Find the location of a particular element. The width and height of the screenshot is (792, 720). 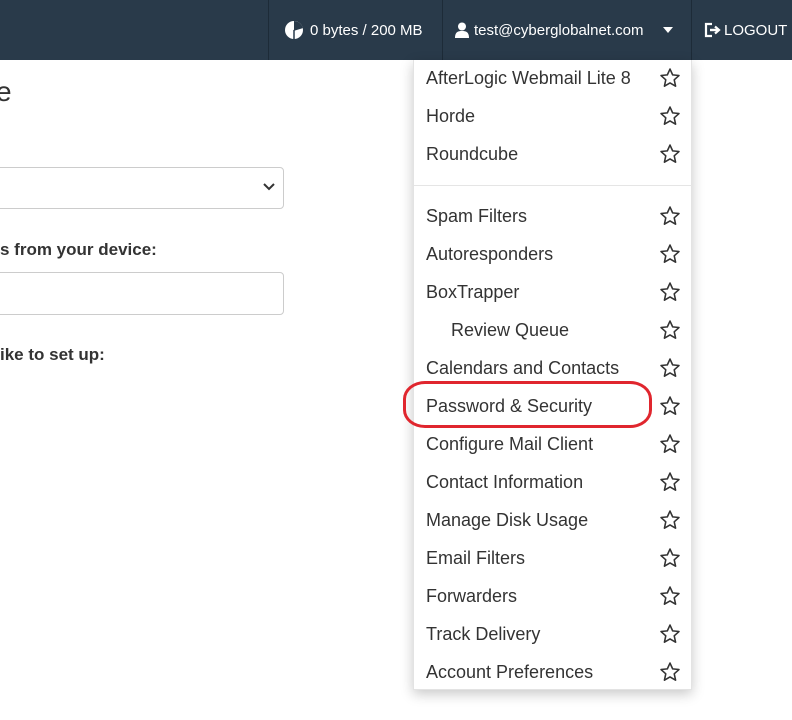

menu-item-label: Autoresponders is located at coordinates (490, 253).